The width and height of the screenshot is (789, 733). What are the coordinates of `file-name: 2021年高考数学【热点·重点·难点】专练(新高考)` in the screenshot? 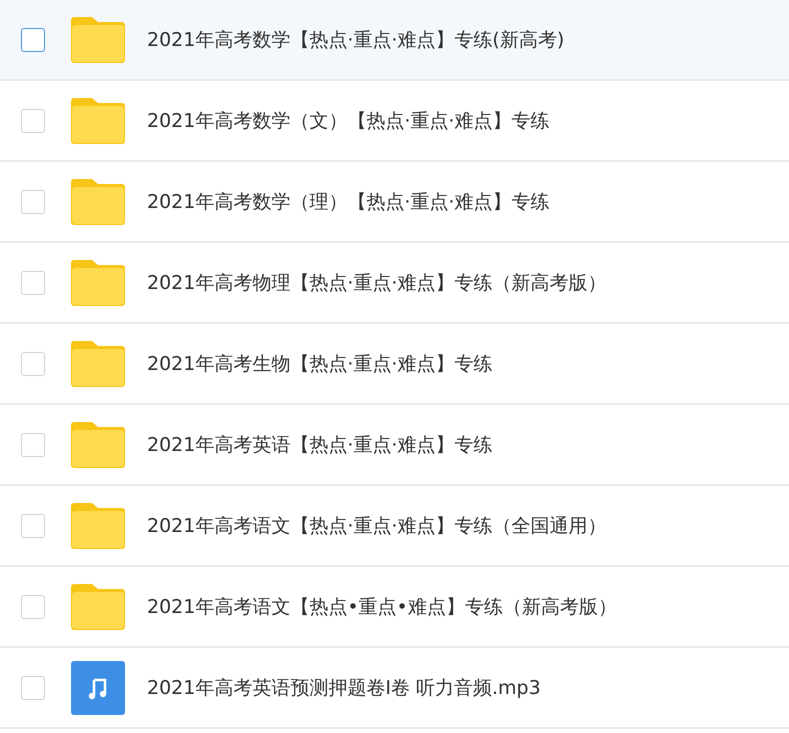 It's located at (355, 40).